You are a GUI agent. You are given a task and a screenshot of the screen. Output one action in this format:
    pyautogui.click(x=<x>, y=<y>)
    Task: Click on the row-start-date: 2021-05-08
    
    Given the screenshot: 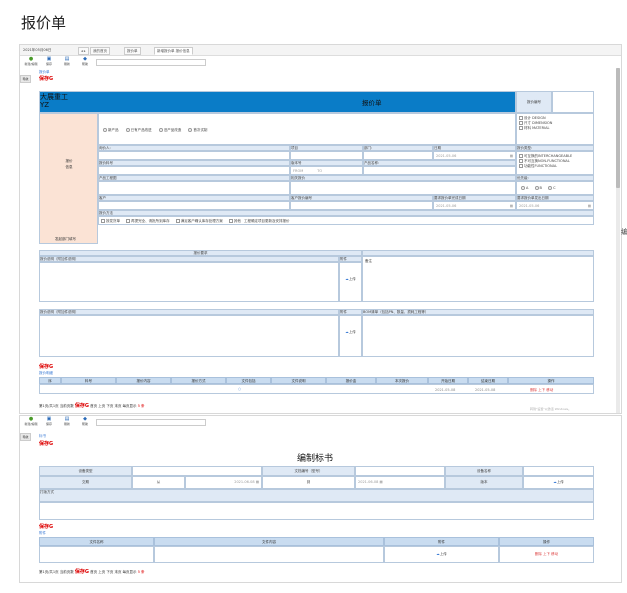 What is the action you would take?
    pyautogui.click(x=445, y=390)
    